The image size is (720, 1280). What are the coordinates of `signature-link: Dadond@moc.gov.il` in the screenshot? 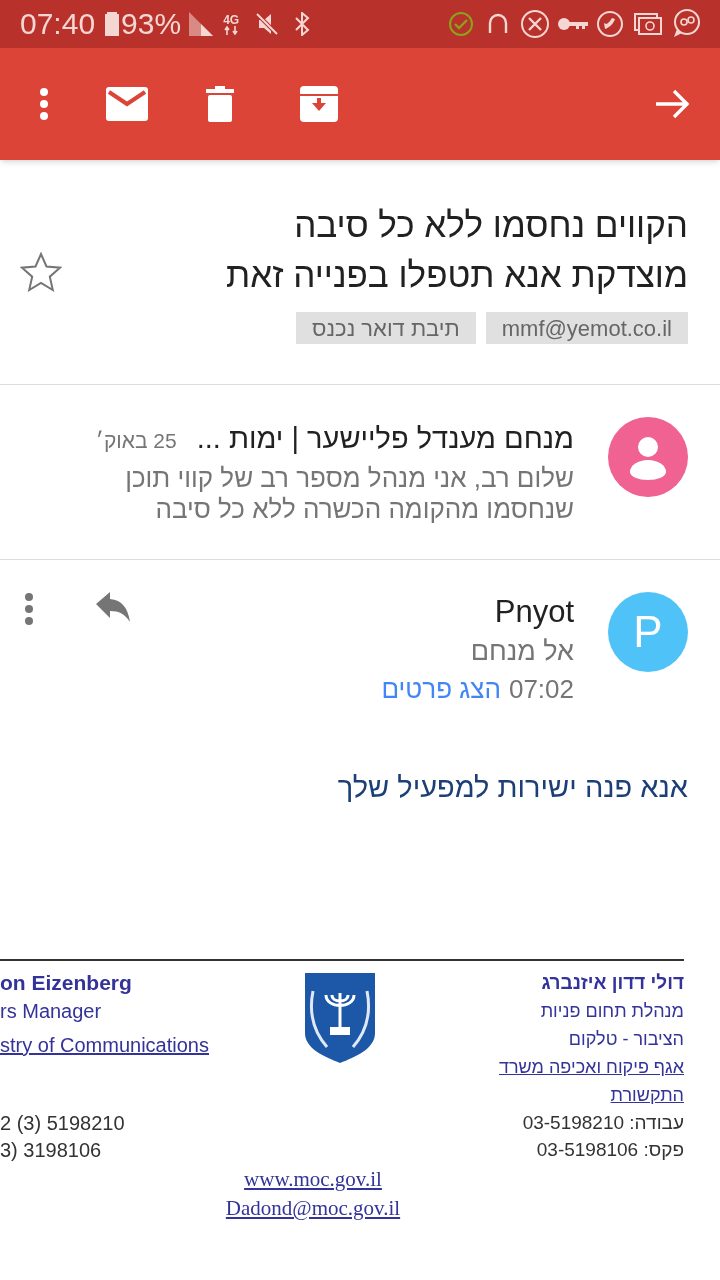 It's located at (313, 1208).